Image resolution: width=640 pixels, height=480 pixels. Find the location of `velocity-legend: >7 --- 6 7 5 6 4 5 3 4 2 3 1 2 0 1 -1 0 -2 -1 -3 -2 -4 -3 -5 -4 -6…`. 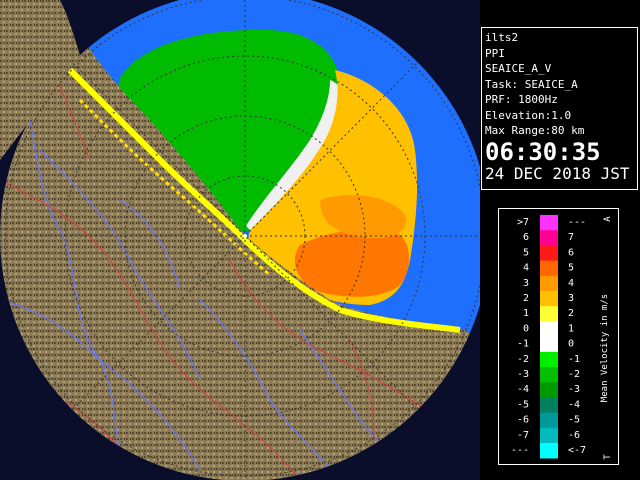

velocity-legend: >7 --- 6 7 5 6 4 5 3 4 2 3 1 2 0 1 -1 0 -2 -1 -3 -2 -4 -3 -5 -4 -6… is located at coordinates (558, 336).